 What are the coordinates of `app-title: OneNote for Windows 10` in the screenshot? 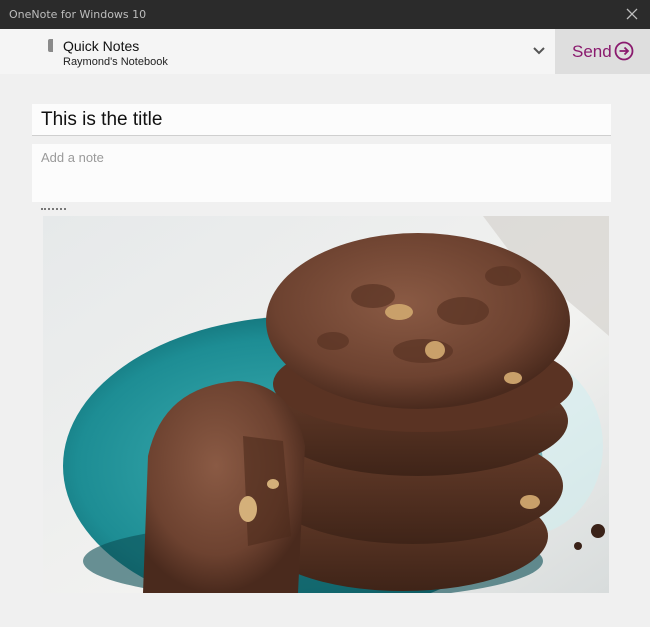 It's located at (78, 14).